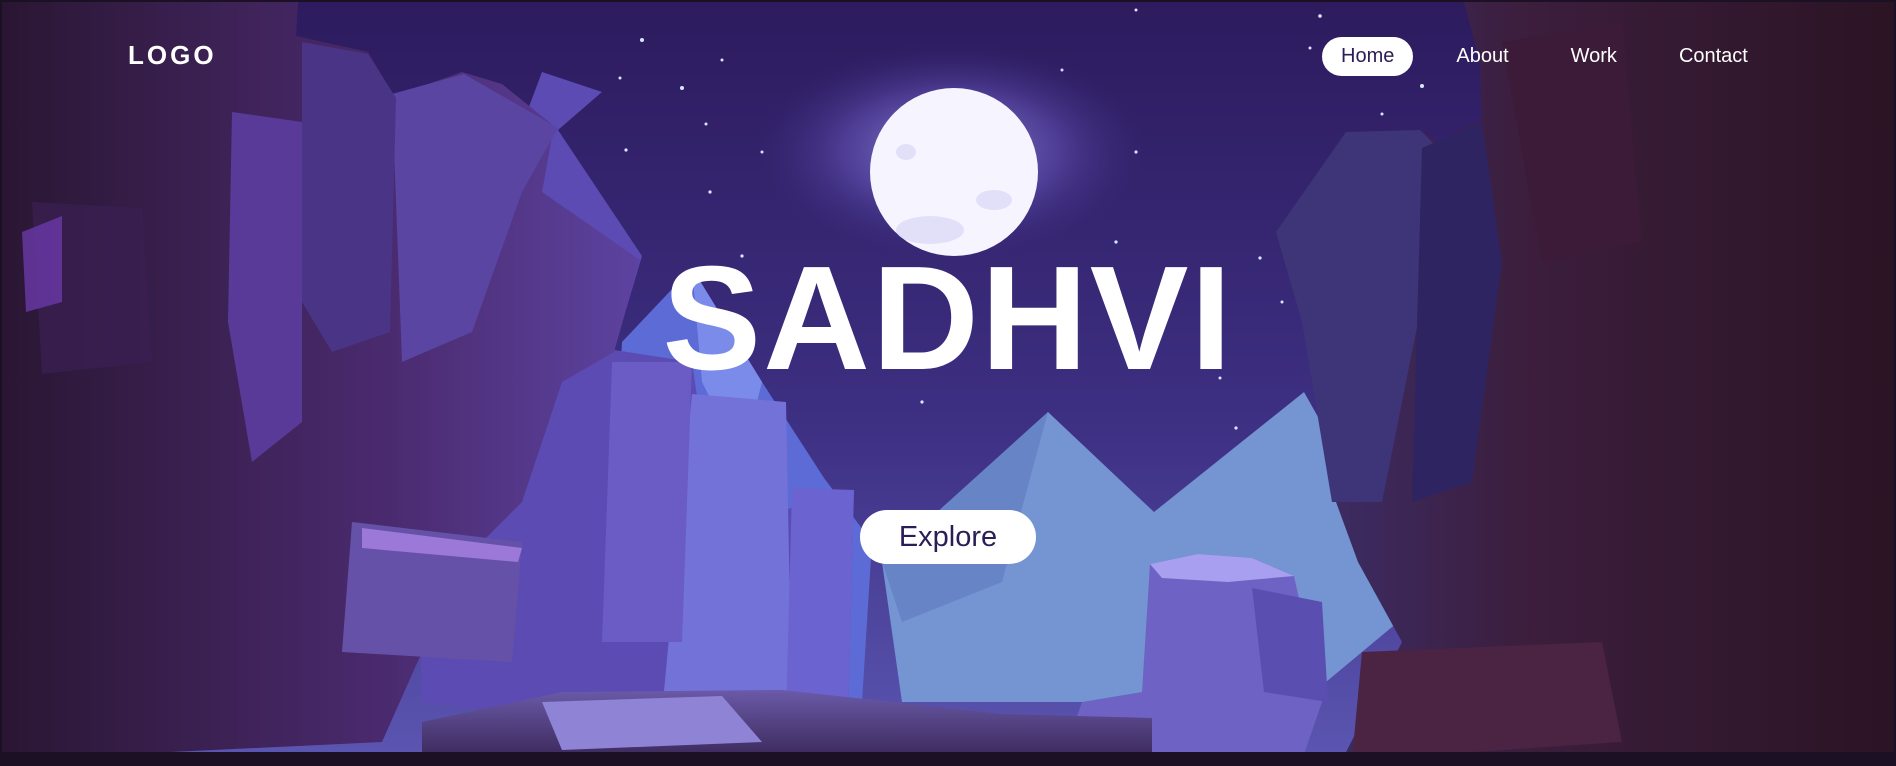 The image size is (1896, 766). What do you see at coordinates (948, 537) in the screenshot?
I see `explore-button: Explore` at bounding box center [948, 537].